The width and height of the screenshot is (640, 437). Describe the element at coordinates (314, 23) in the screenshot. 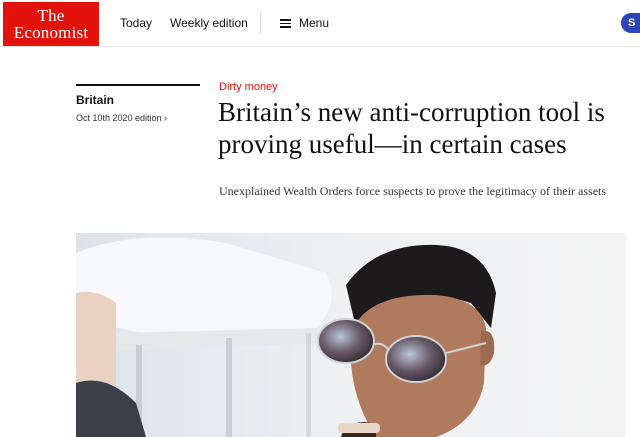

I see `menu-label: Menu` at that location.